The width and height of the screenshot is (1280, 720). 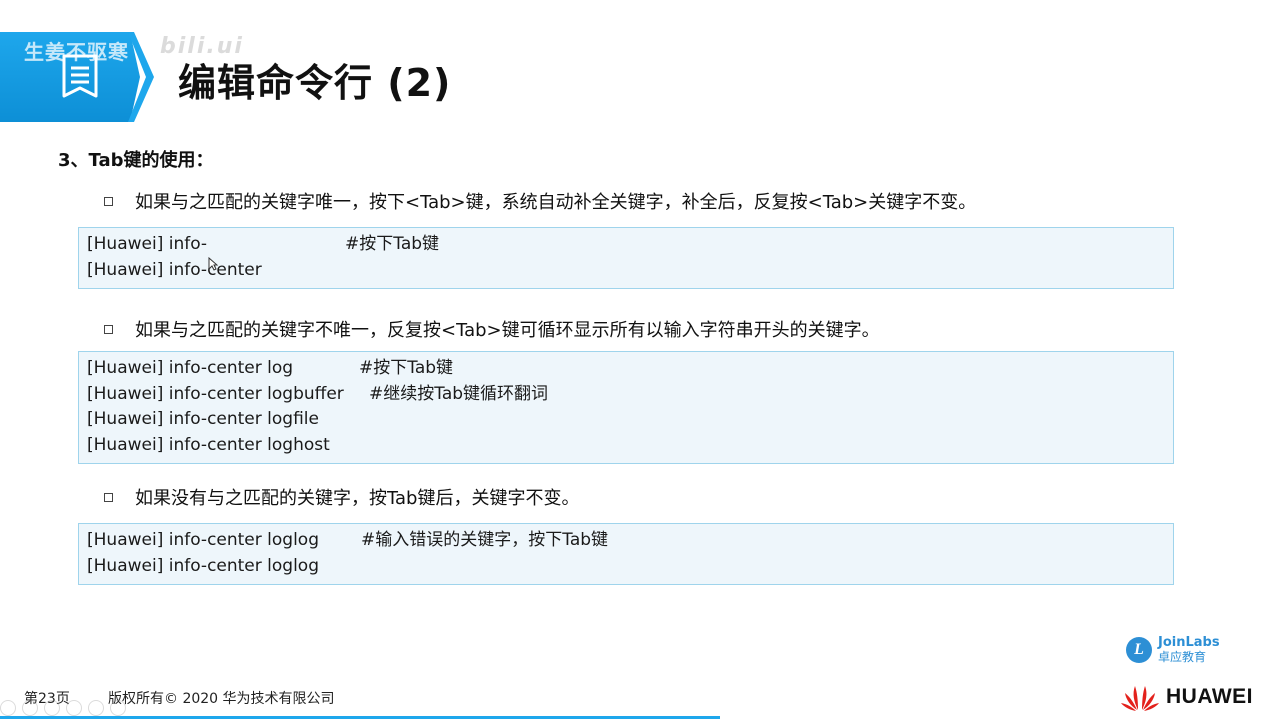 What do you see at coordinates (203, 419) in the screenshot?
I see `code-command: [Huawei] info-center logfile` at bounding box center [203, 419].